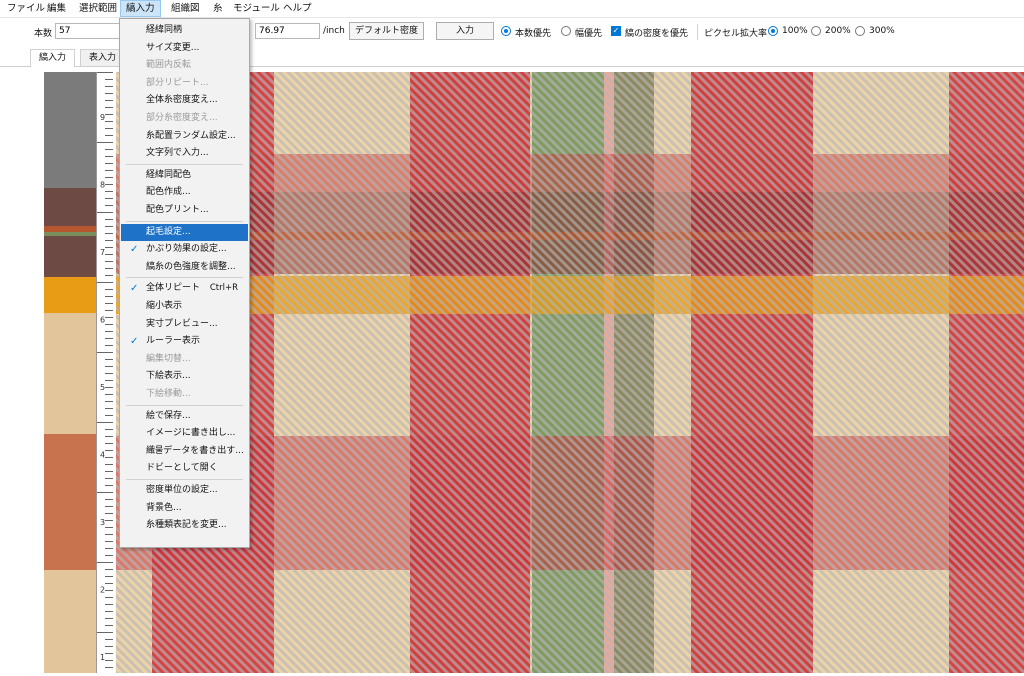 This screenshot has height=676, width=1024. I want to click on menu-item: 経緯同柄, so click(184, 30).